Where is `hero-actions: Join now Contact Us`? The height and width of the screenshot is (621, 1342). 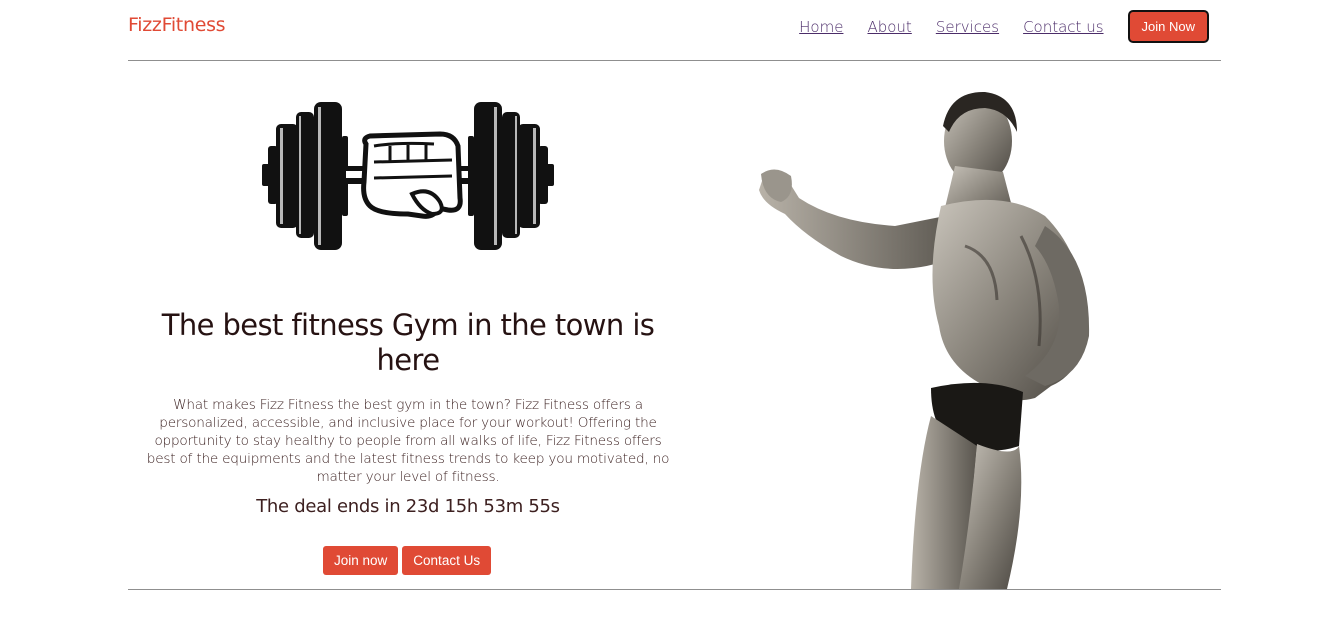
hero-actions: Join now Contact Us is located at coordinates (407, 560).